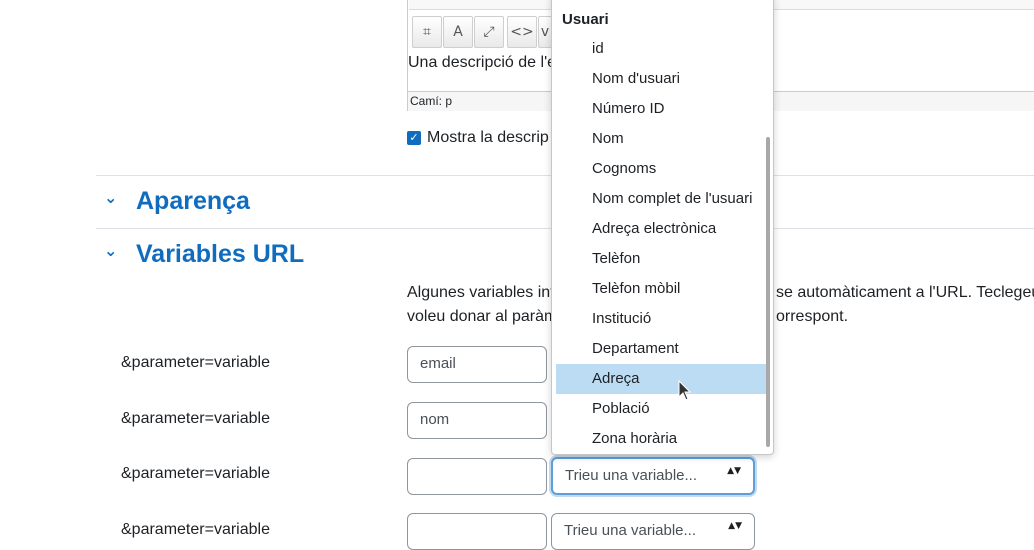  What do you see at coordinates (663, 199) in the screenshot?
I see `dropdown-option: Nom complet de l'usuari` at bounding box center [663, 199].